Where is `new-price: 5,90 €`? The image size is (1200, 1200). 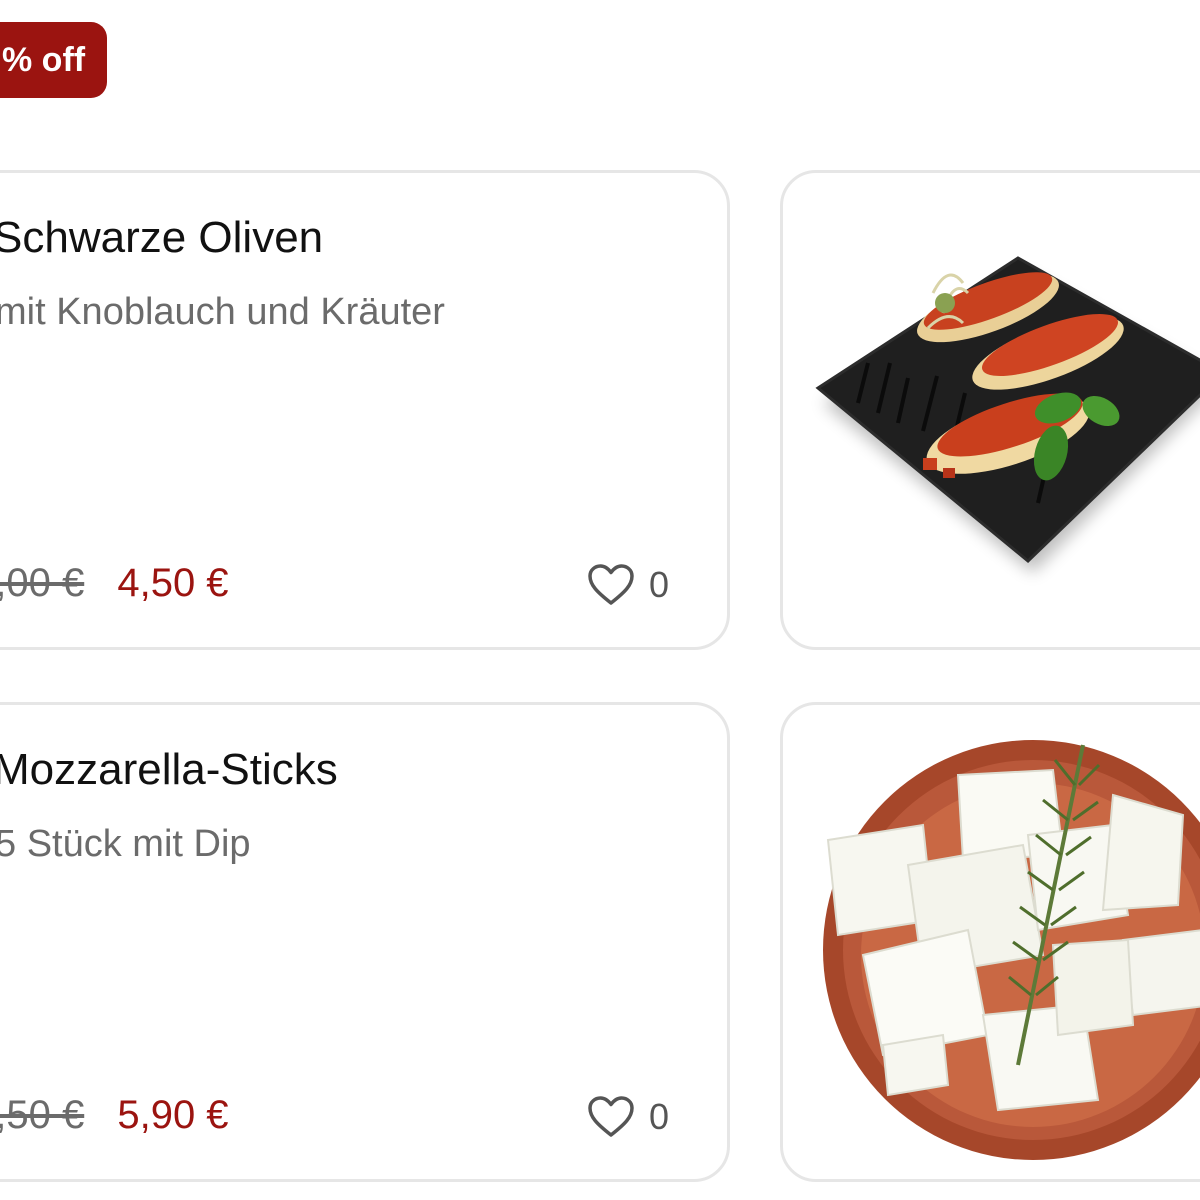 new-price: 5,90 € is located at coordinates (173, 1115).